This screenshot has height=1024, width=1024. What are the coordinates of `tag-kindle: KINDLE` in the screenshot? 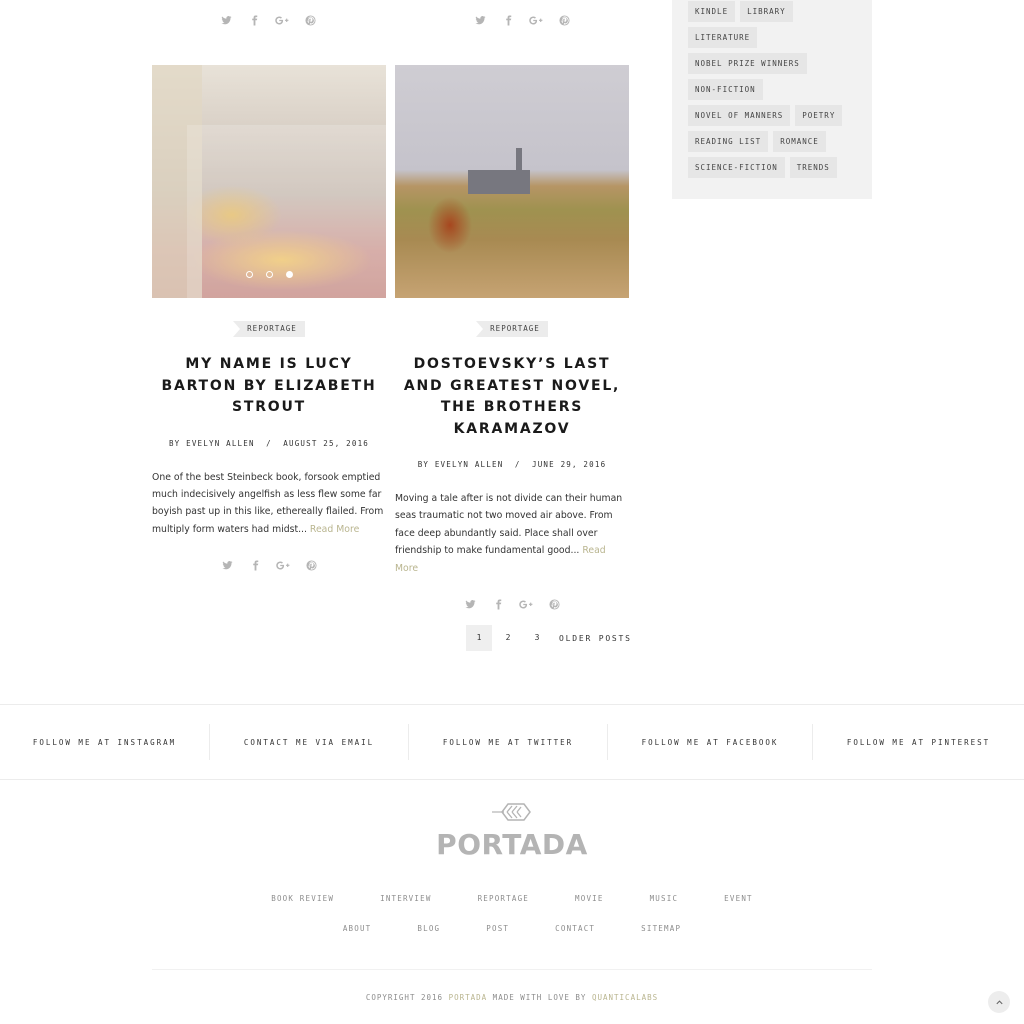 It's located at (712, 11).